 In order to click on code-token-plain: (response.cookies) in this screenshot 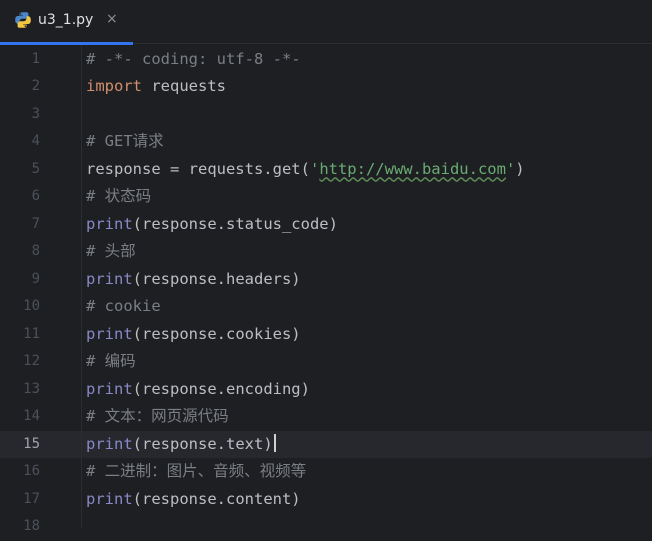, I will do `click(216, 333)`.